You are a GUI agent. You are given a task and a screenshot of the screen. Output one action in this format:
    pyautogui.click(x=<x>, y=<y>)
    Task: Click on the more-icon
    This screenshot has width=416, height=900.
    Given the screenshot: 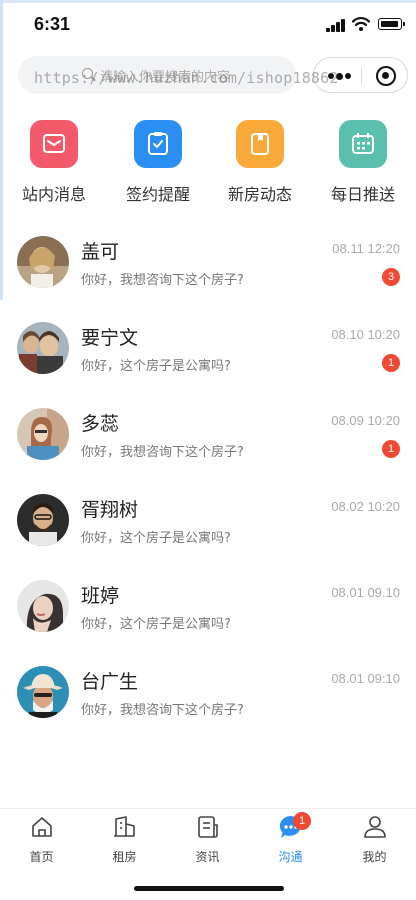 What is the action you would take?
    pyautogui.click(x=339, y=76)
    